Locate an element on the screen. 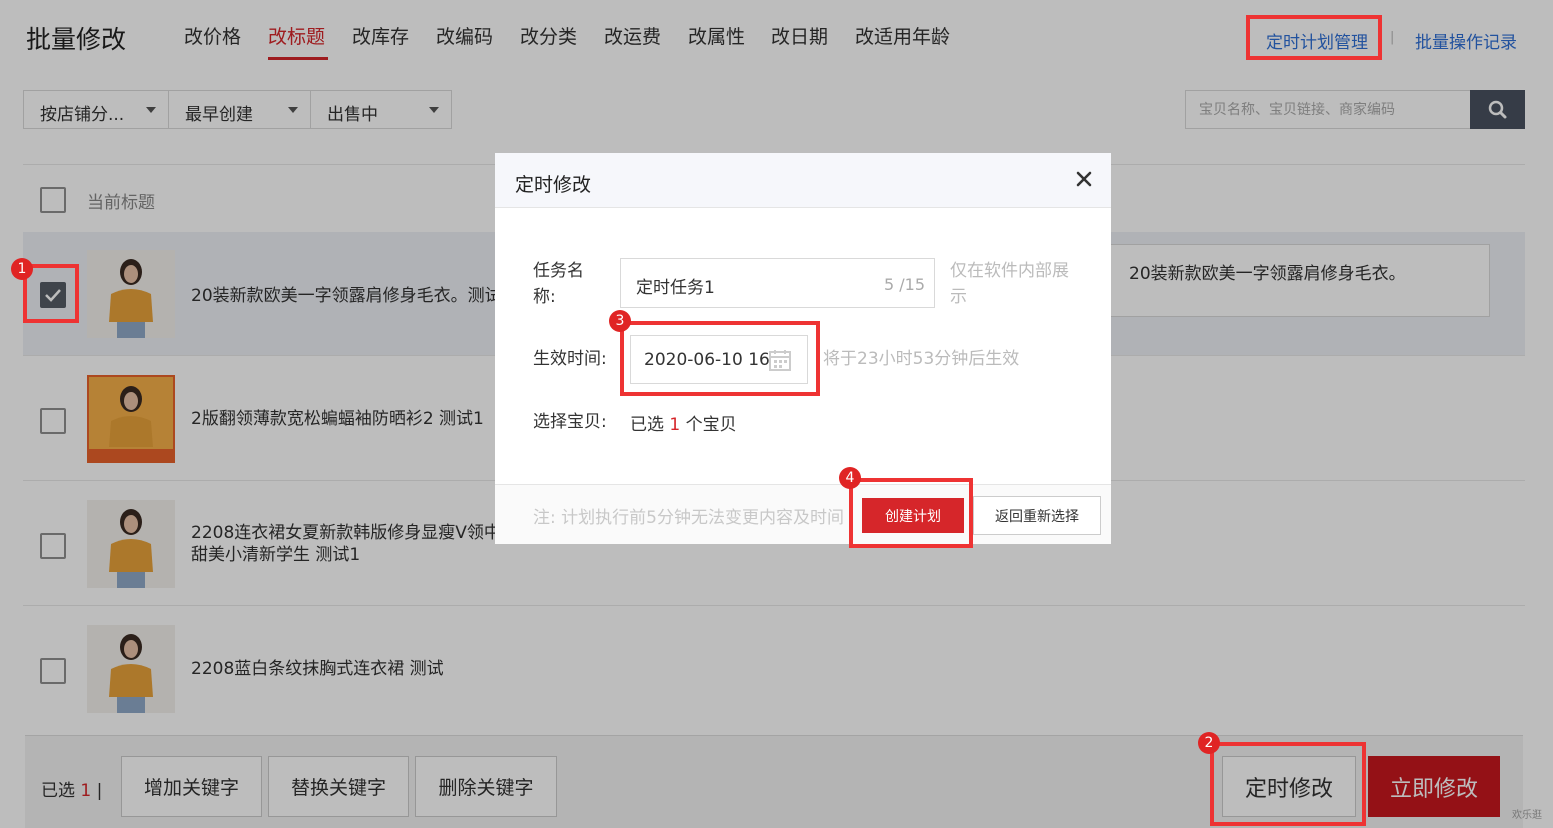  modal-header: 定时修改 is located at coordinates (803, 180).